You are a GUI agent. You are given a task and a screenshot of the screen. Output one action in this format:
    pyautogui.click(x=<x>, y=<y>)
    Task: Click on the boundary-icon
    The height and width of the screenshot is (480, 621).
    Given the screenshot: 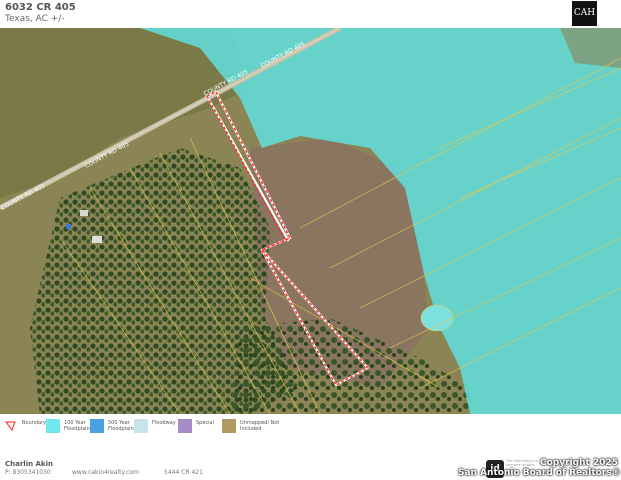 What is the action you would take?
    pyautogui.click(x=10, y=426)
    